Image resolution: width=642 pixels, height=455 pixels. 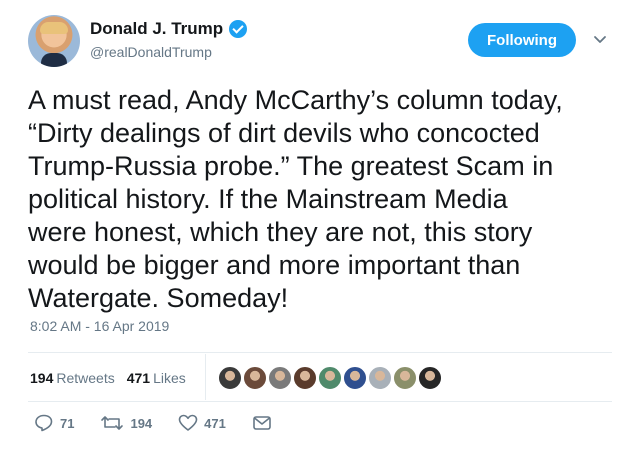 I want to click on direct-message-action, so click(x=262, y=423).